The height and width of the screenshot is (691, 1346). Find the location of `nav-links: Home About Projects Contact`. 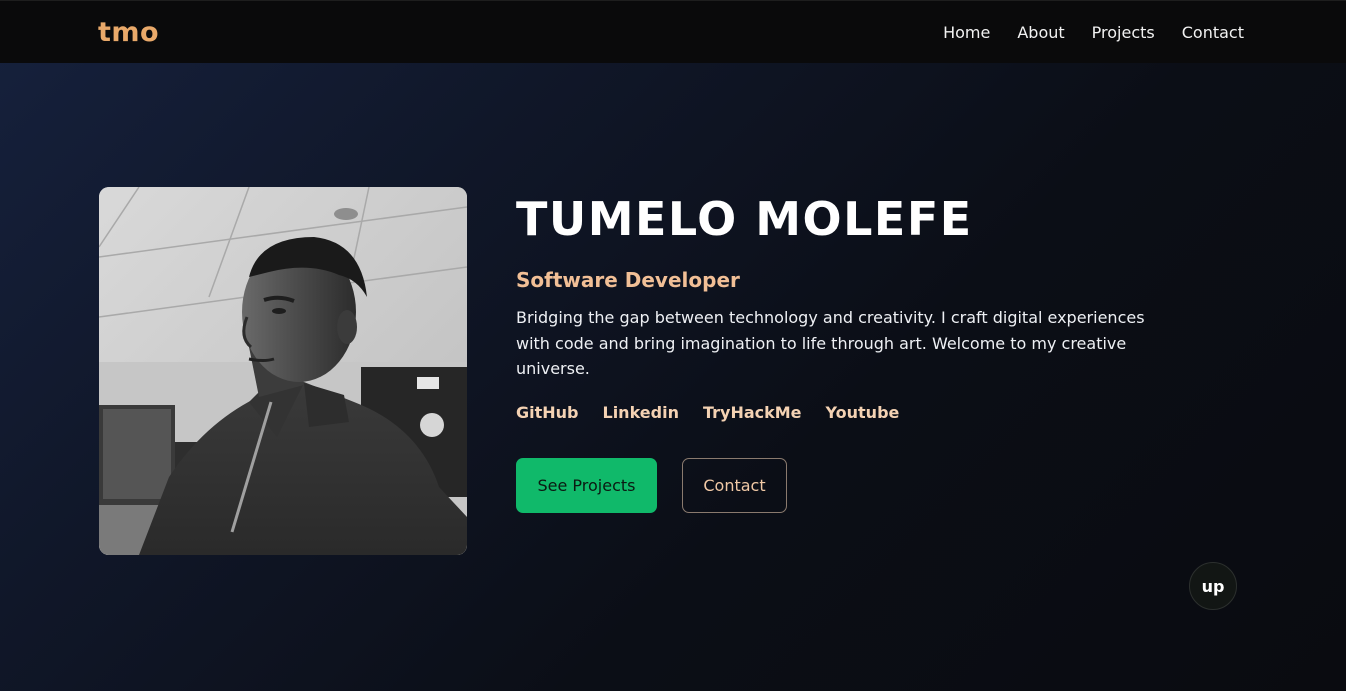

nav-links: Home About Projects Contact is located at coordinates (1093, 32).